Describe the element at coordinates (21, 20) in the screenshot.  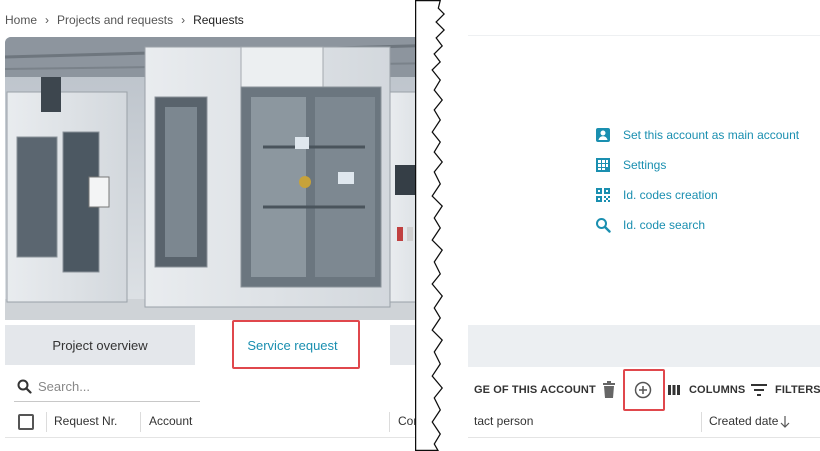
I see `breadcrumb-home: Home` at that location.